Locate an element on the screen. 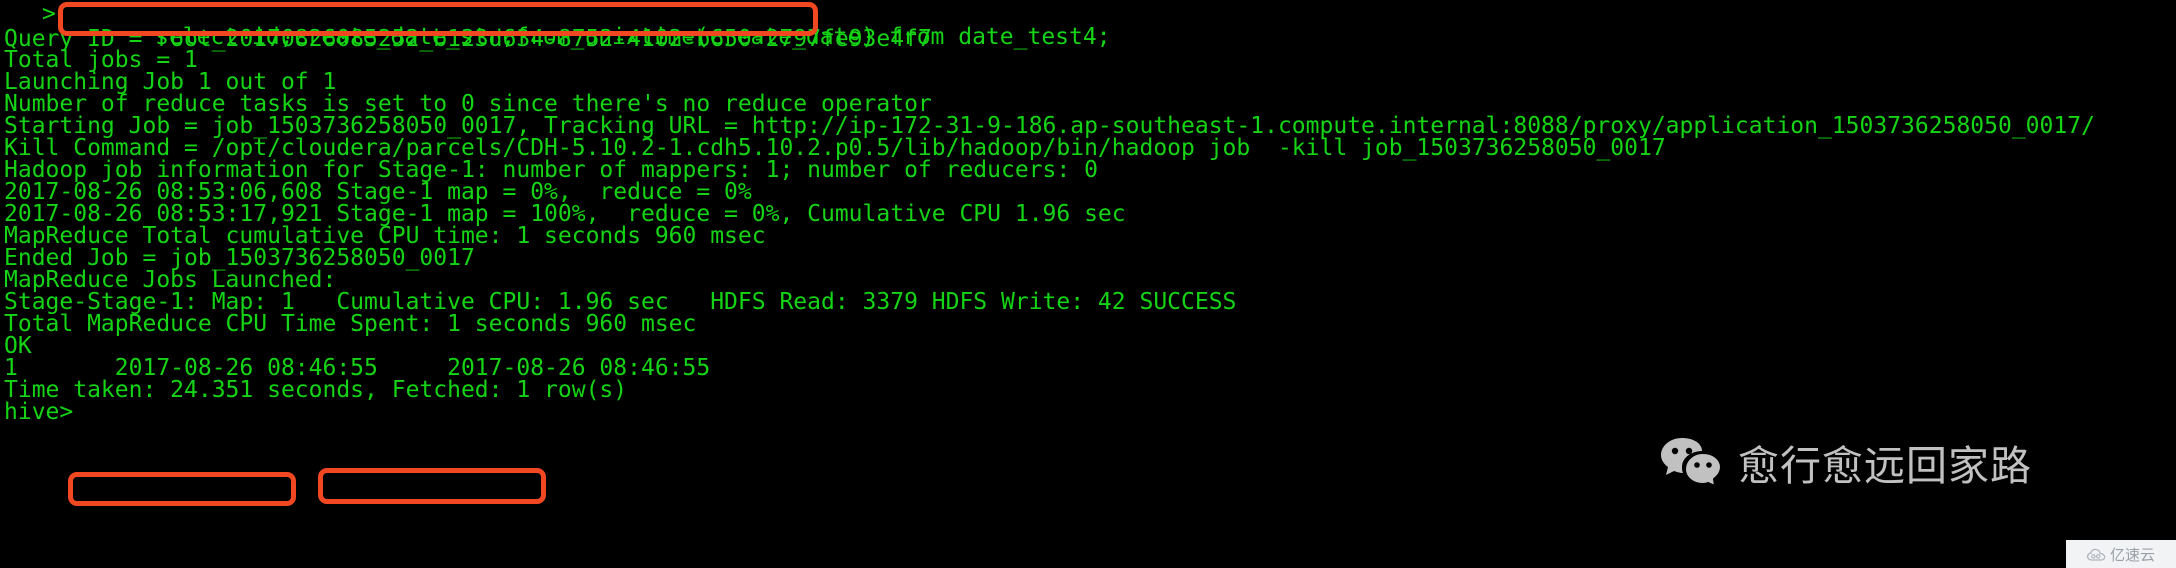 This screenshot has width=2176, height=568. site-badge: 亿速云 is located at coordinates (2121, 554).